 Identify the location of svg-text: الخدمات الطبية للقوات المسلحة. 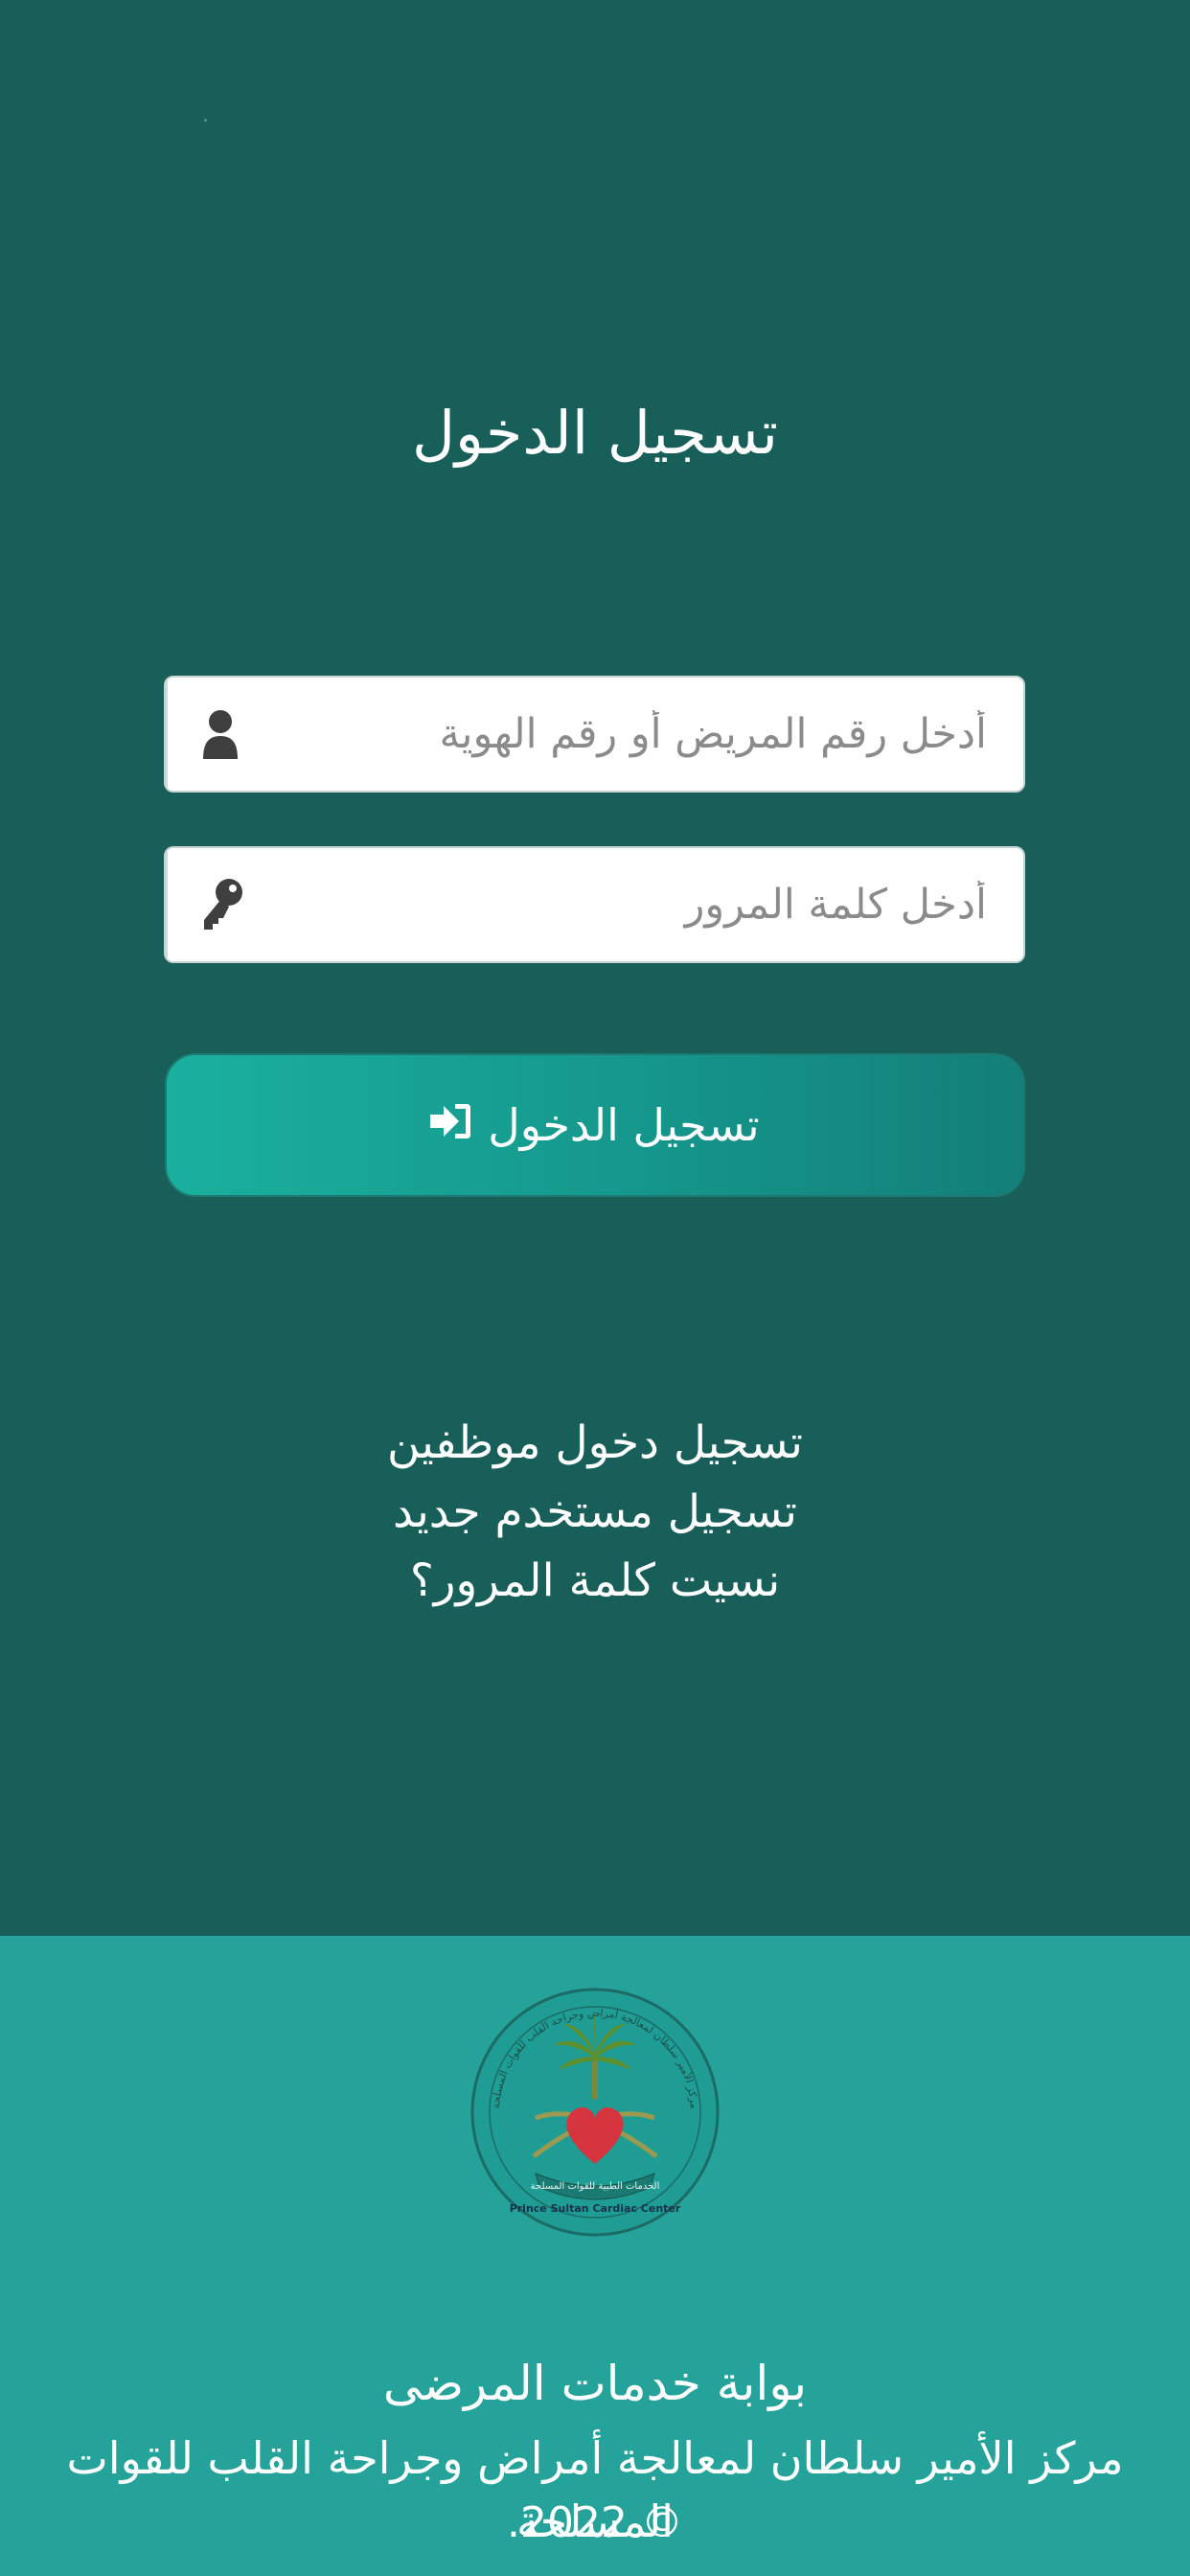
(595, 2186).